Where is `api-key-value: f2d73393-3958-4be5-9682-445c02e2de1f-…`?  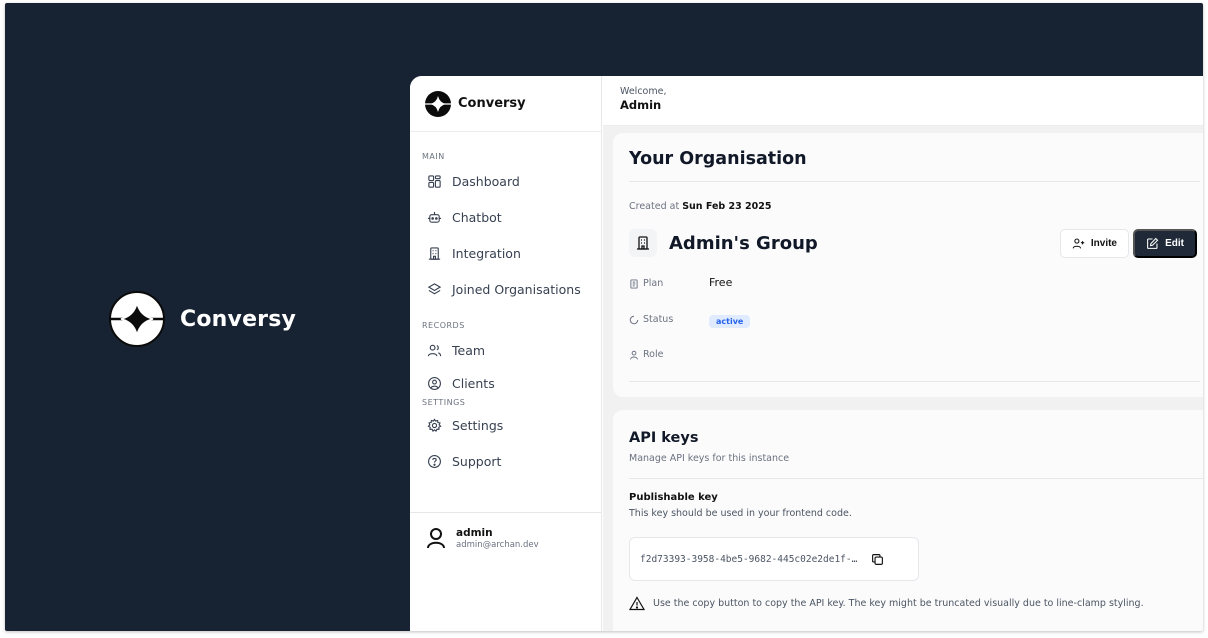 api-key-value: f2d73393-3958-4be5-9682-445c02e2de1f-… is located at coordinates (749, 559).